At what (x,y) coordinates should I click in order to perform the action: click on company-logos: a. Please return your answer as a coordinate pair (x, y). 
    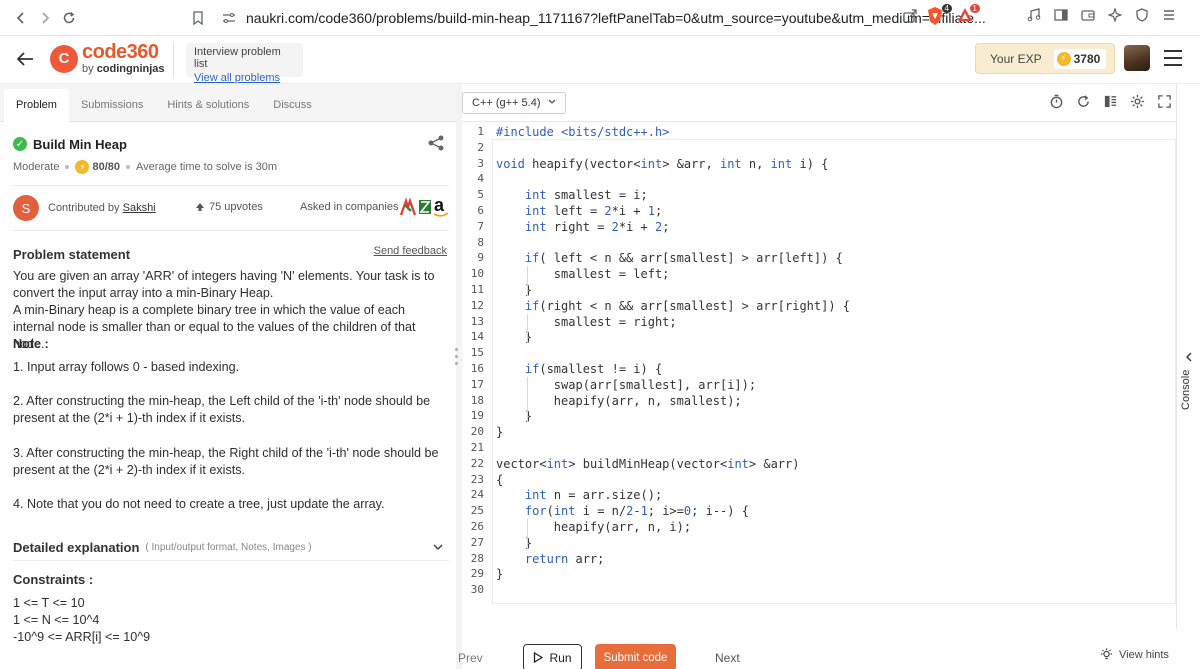
    Looking at the image, I should click on (424, 207).